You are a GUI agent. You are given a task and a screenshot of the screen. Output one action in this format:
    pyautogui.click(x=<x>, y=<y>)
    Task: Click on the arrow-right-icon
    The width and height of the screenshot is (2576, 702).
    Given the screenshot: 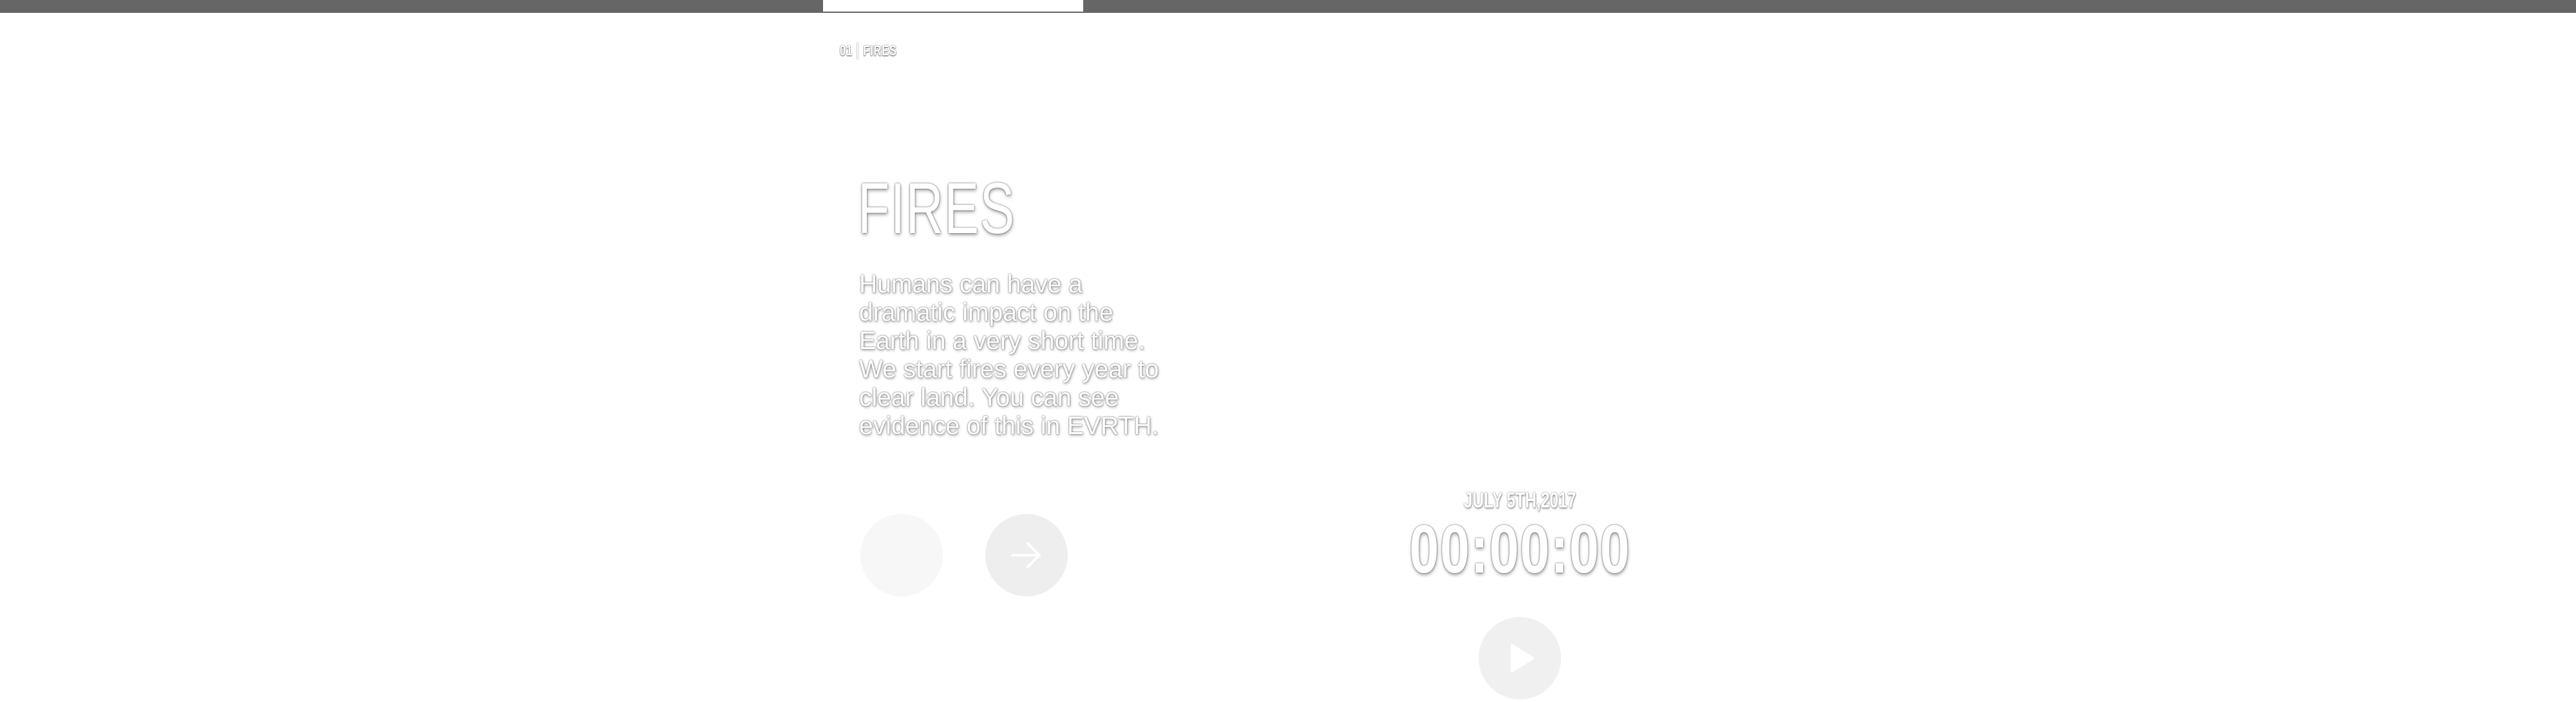 What is the action you would take?
    pyautogui.click(x=1026, y=555)
    